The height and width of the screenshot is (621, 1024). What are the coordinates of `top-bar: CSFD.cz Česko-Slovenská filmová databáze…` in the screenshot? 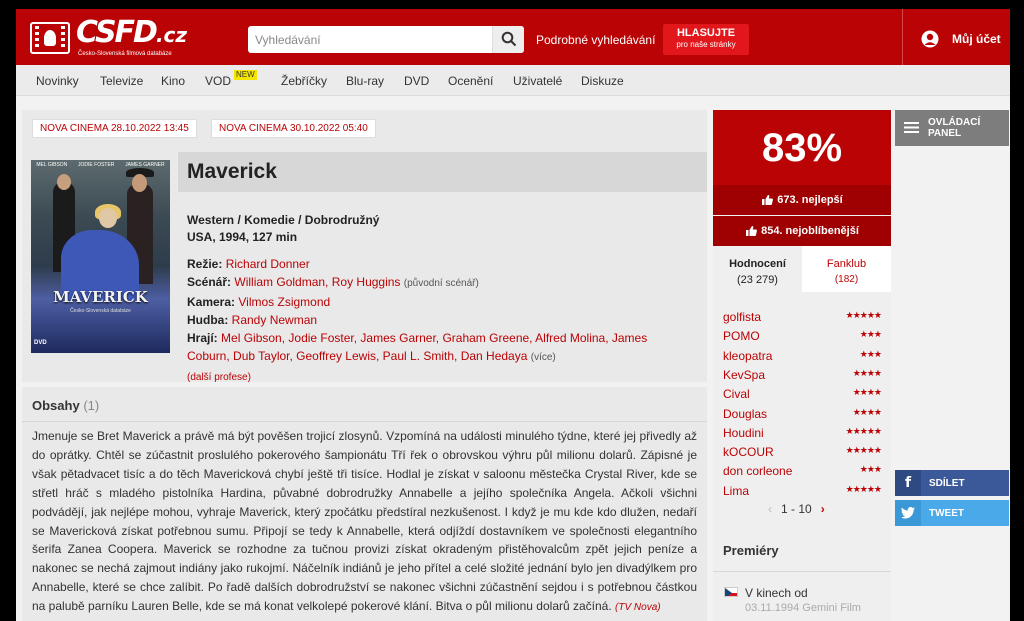 It's located at (513, 37).